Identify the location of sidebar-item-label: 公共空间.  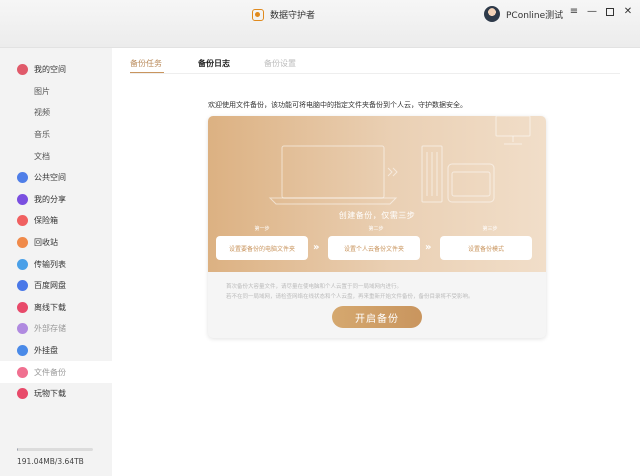
(50, 178).